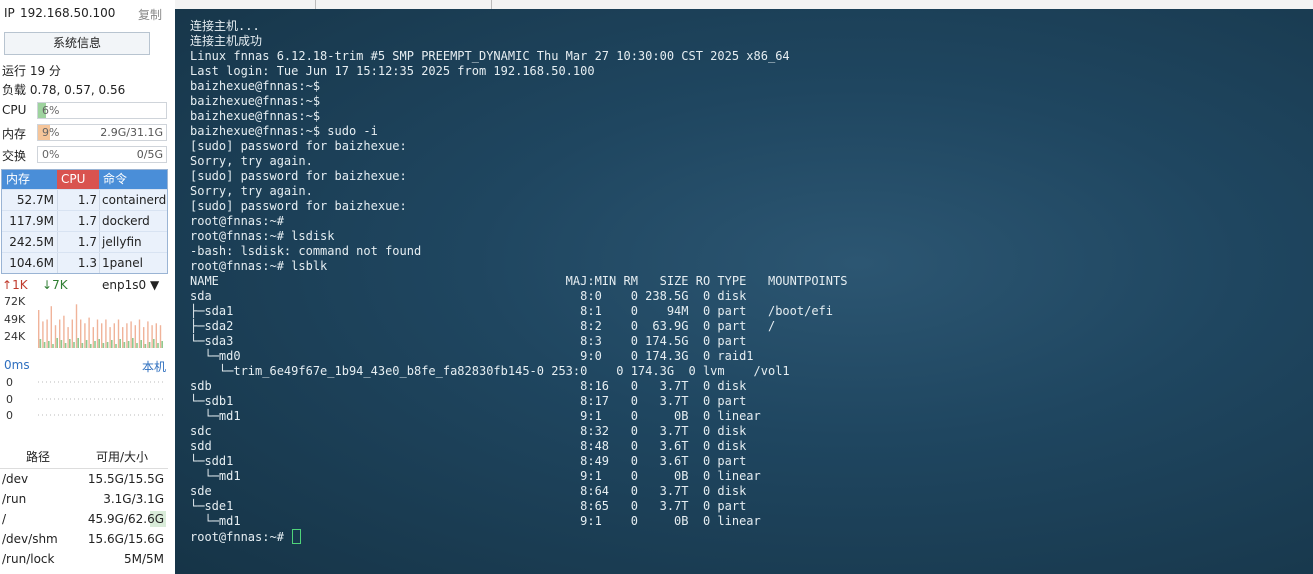  Describe the element at coordinates (15, 301) in the screenshot. I see `network-y-label: 72K` at that location.